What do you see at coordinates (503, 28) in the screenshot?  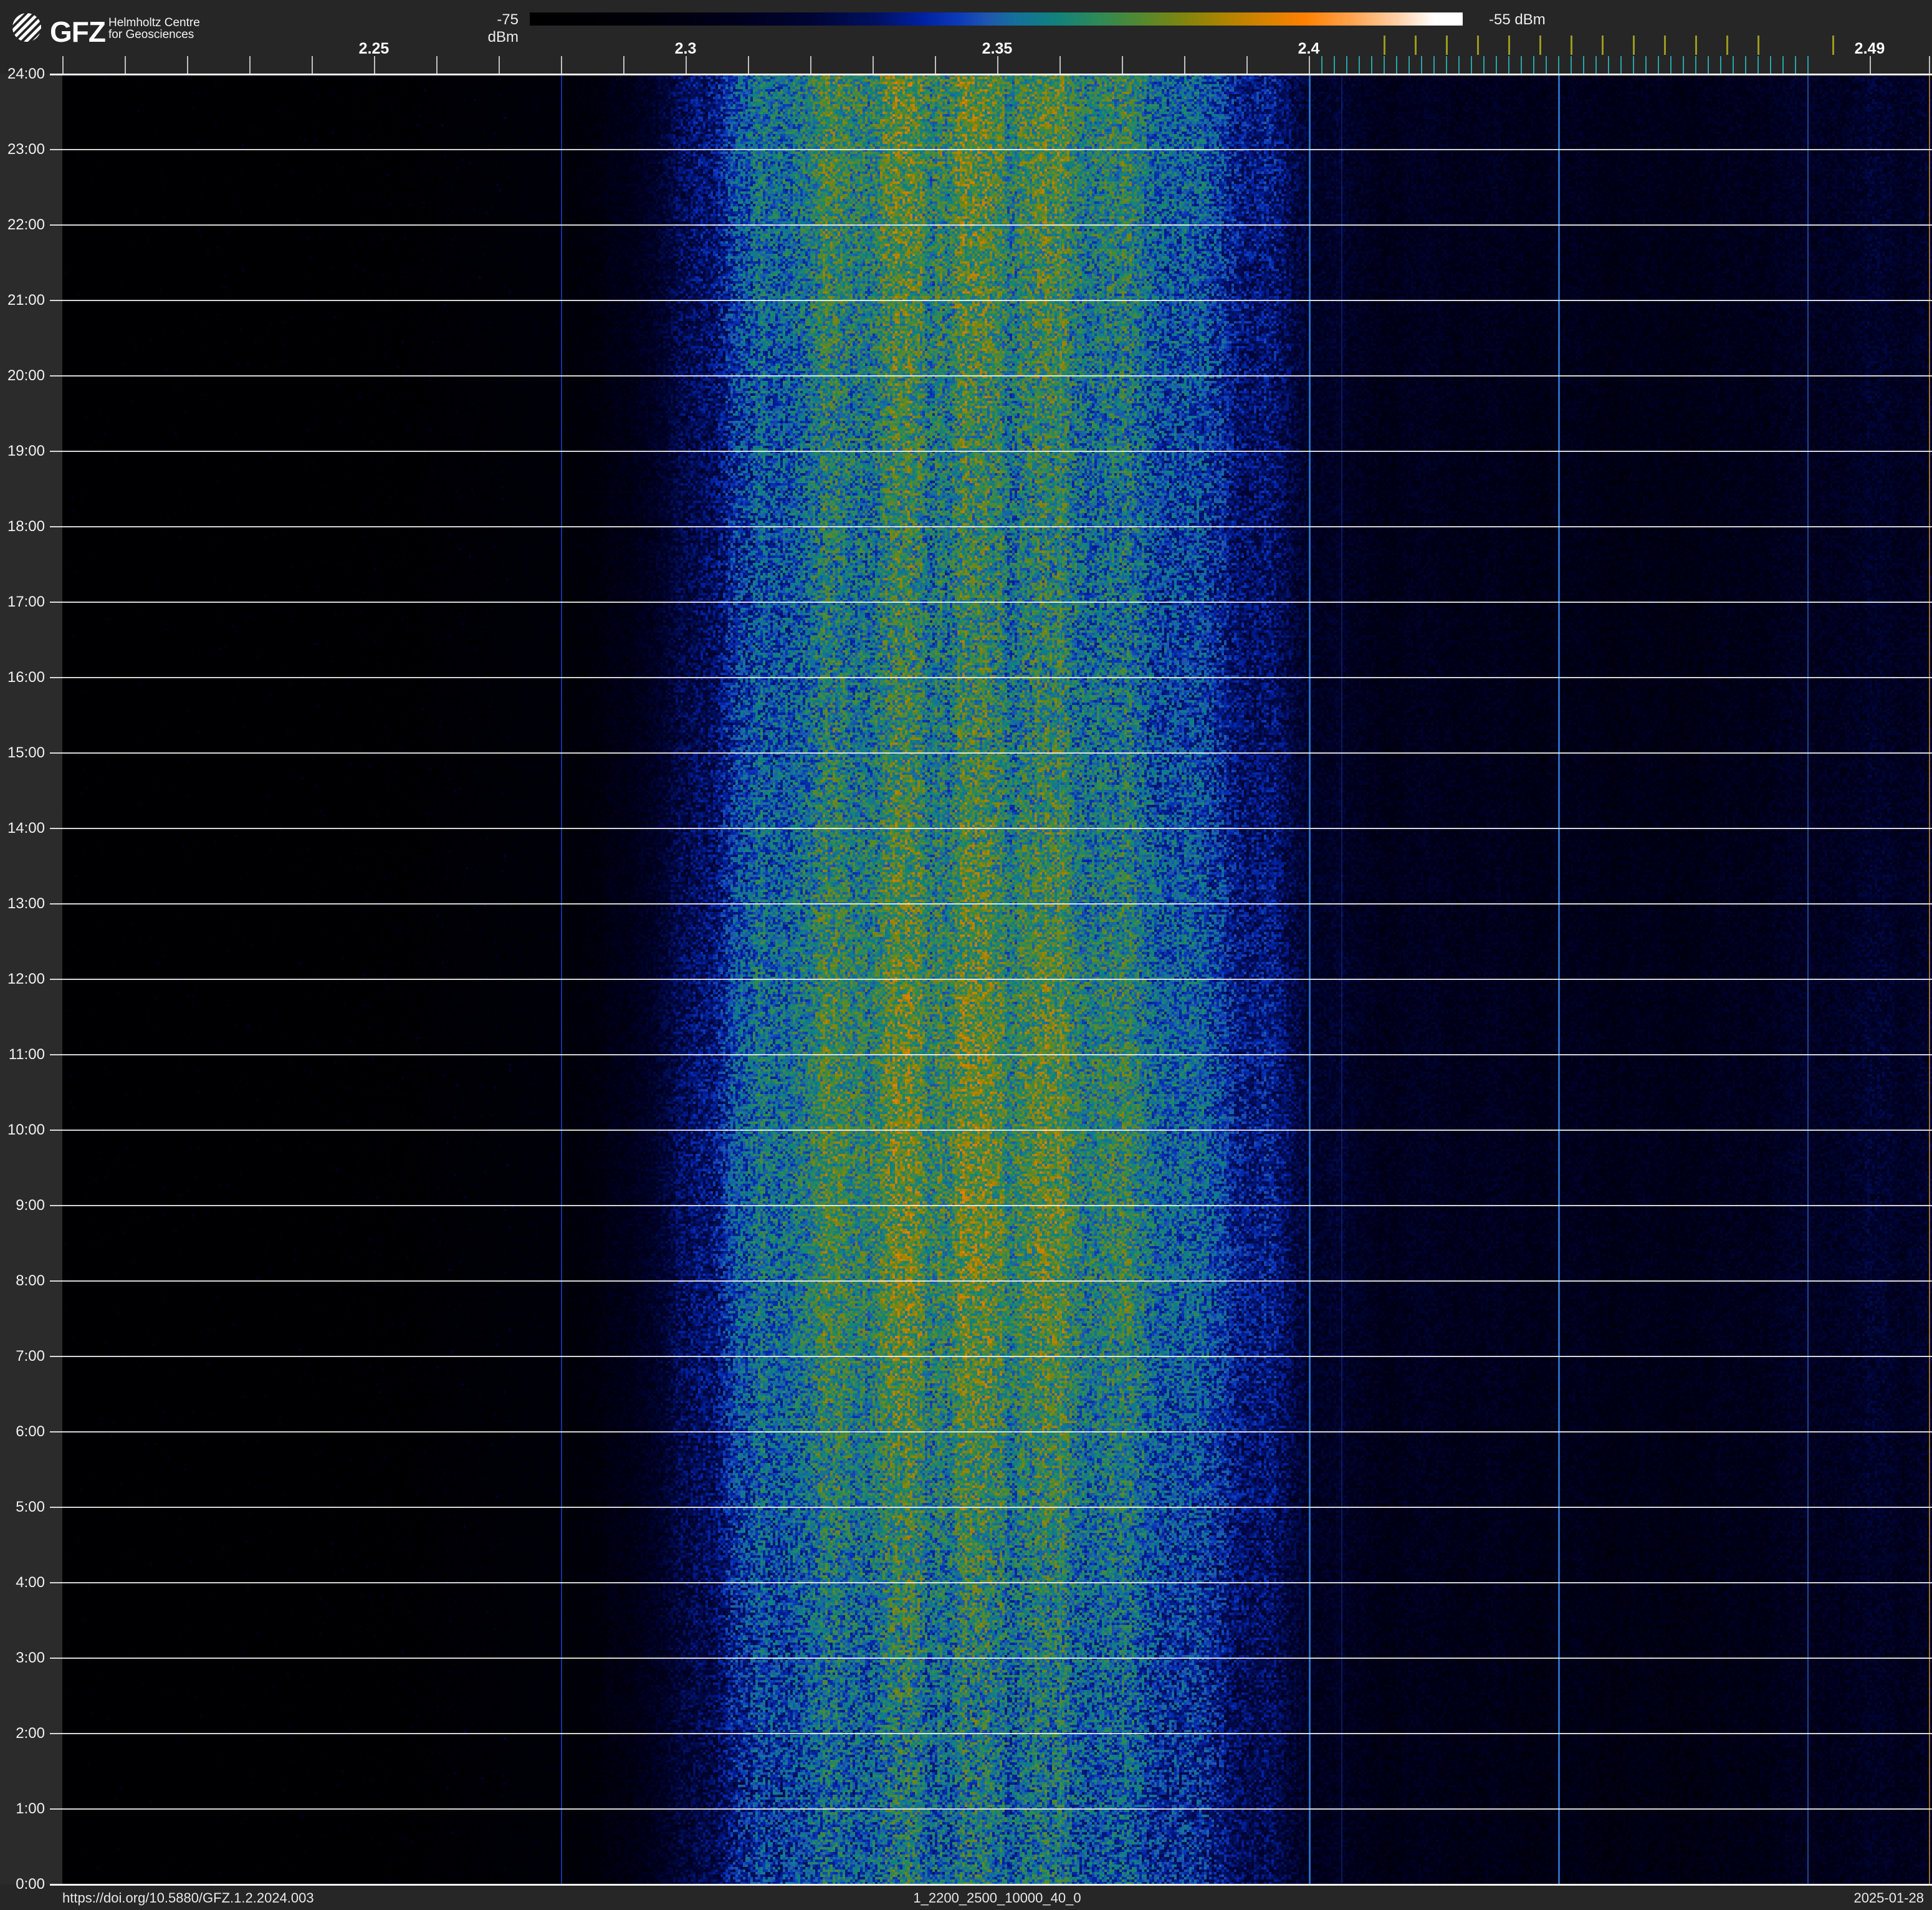 I see `colorbar-min-label: -75 dBm` at bounding box center [503, 28].